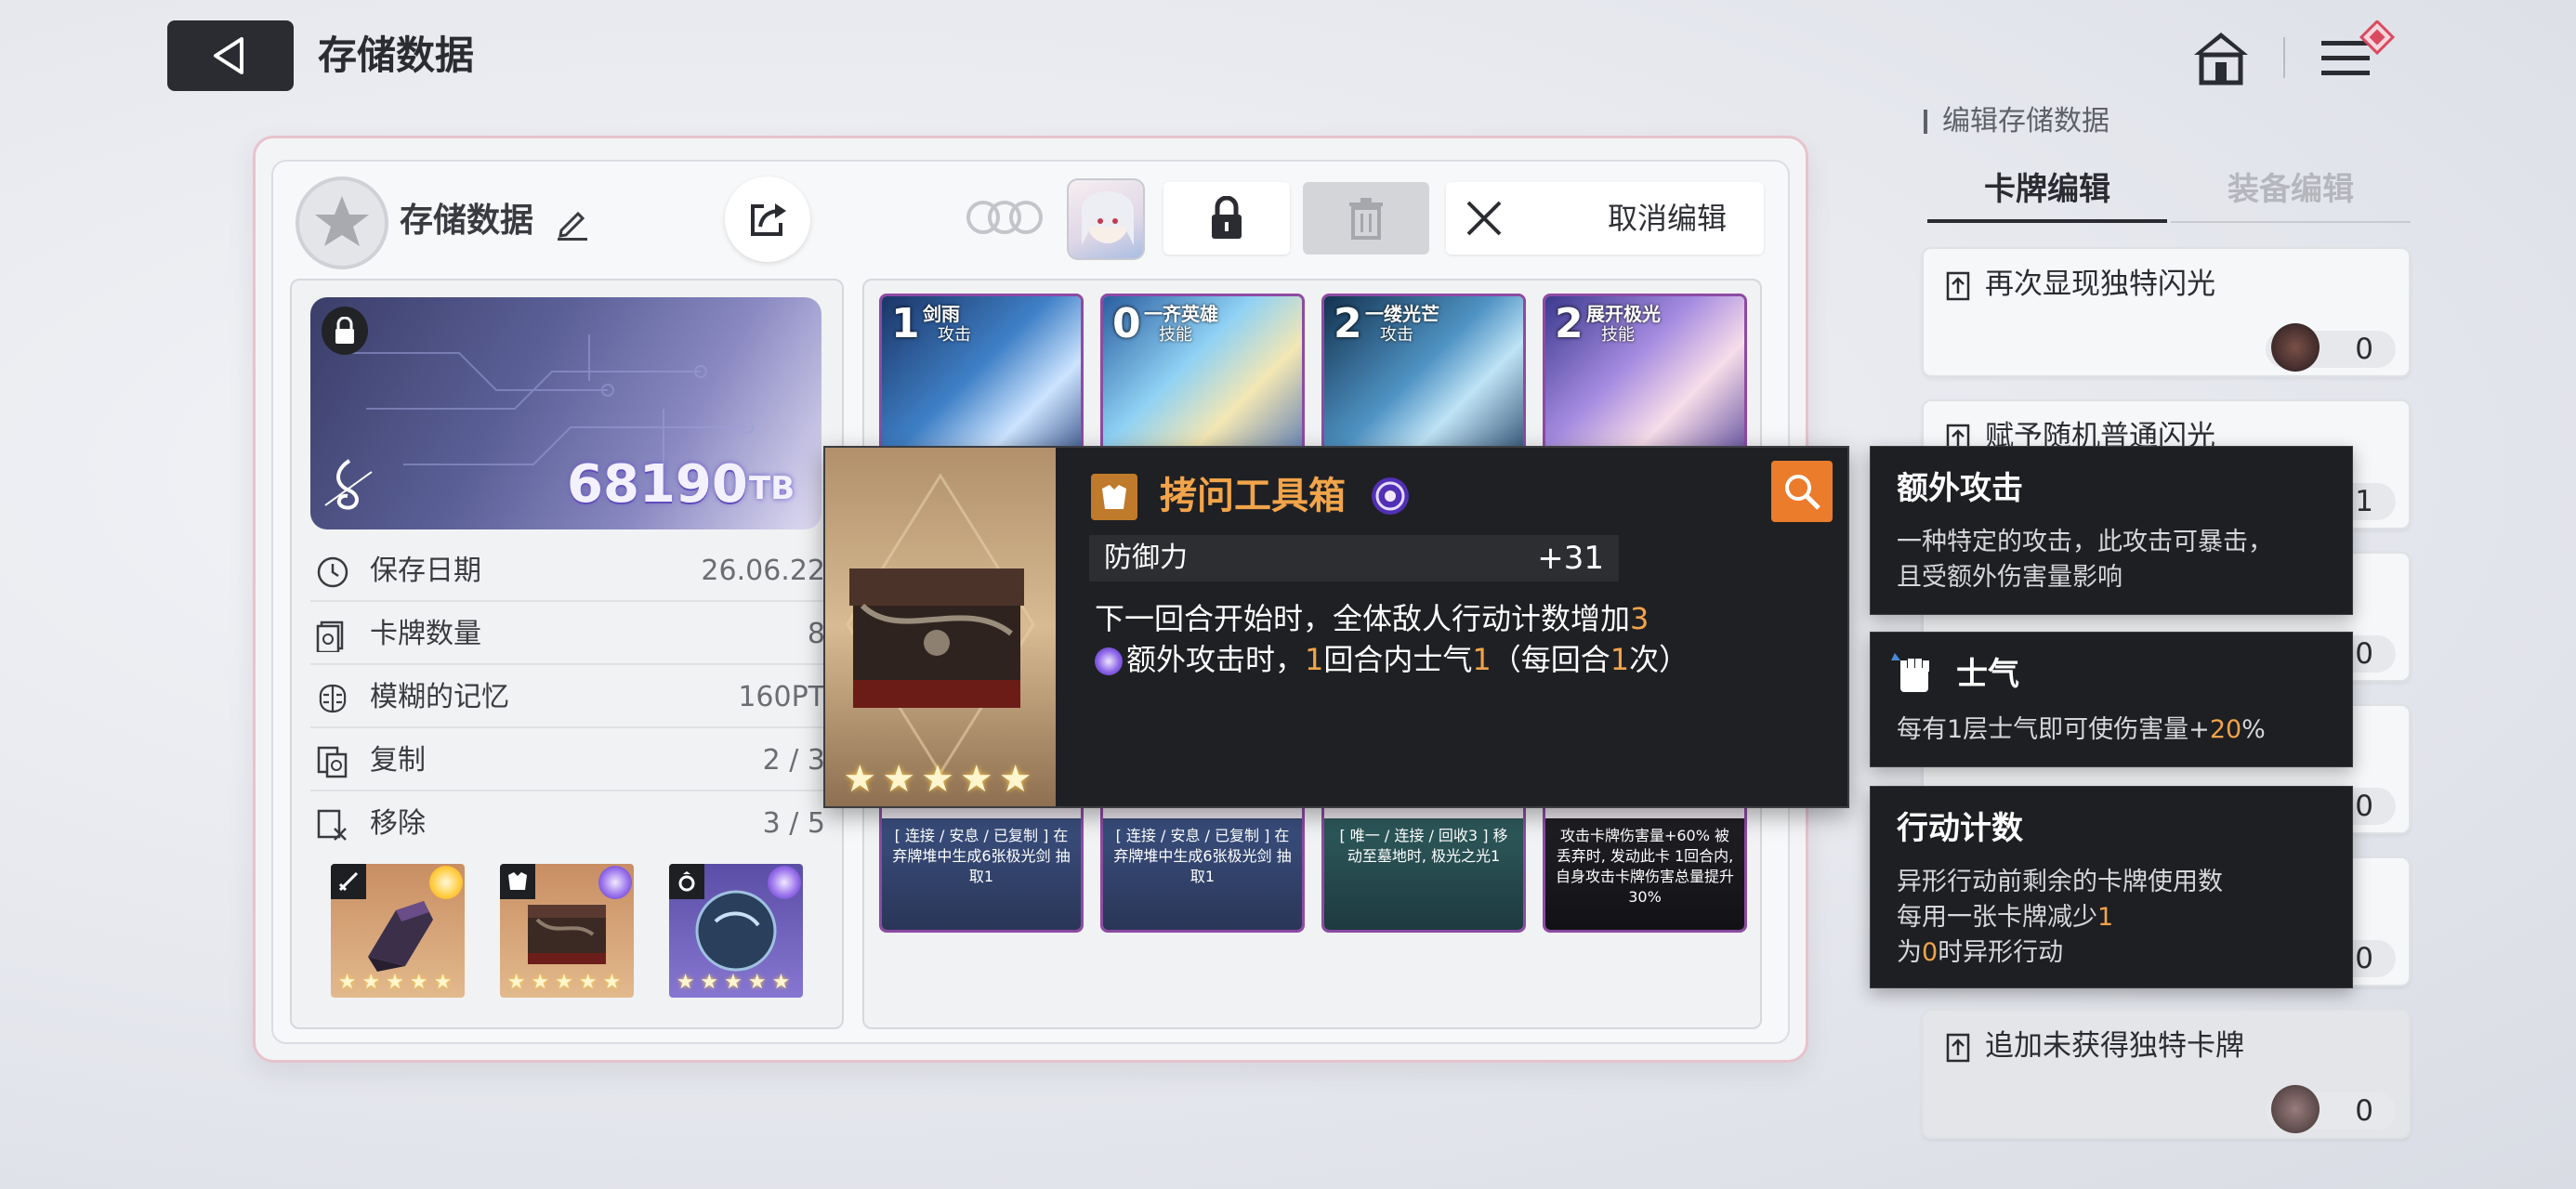  I want to click on cancel-edit-button: 取消编辑, so click(1605, 218).